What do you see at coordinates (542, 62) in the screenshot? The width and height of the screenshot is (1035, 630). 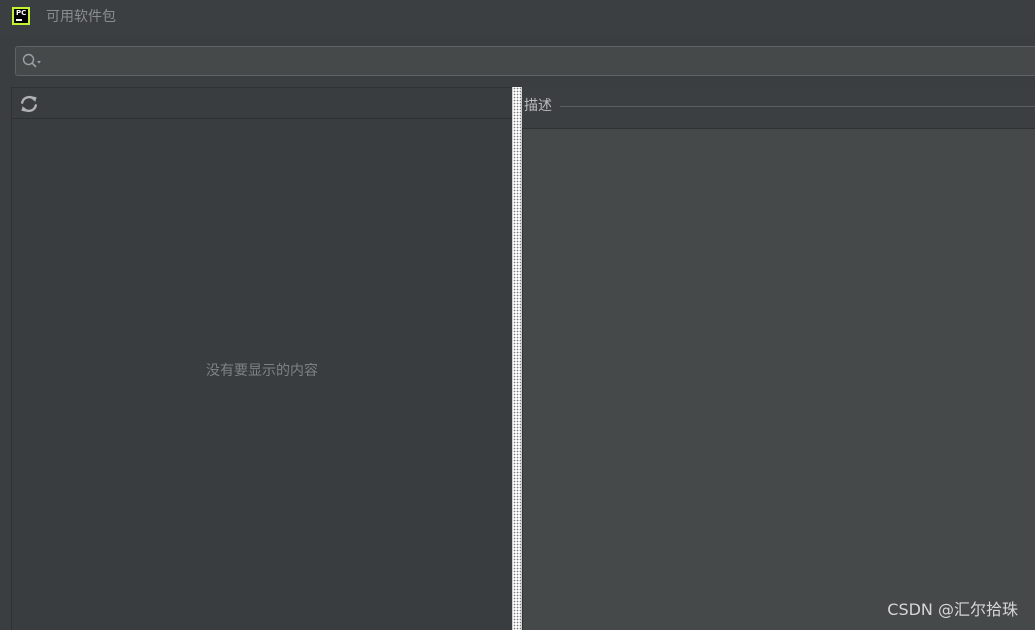 I see `search-input` at bounding box center [542, 62].